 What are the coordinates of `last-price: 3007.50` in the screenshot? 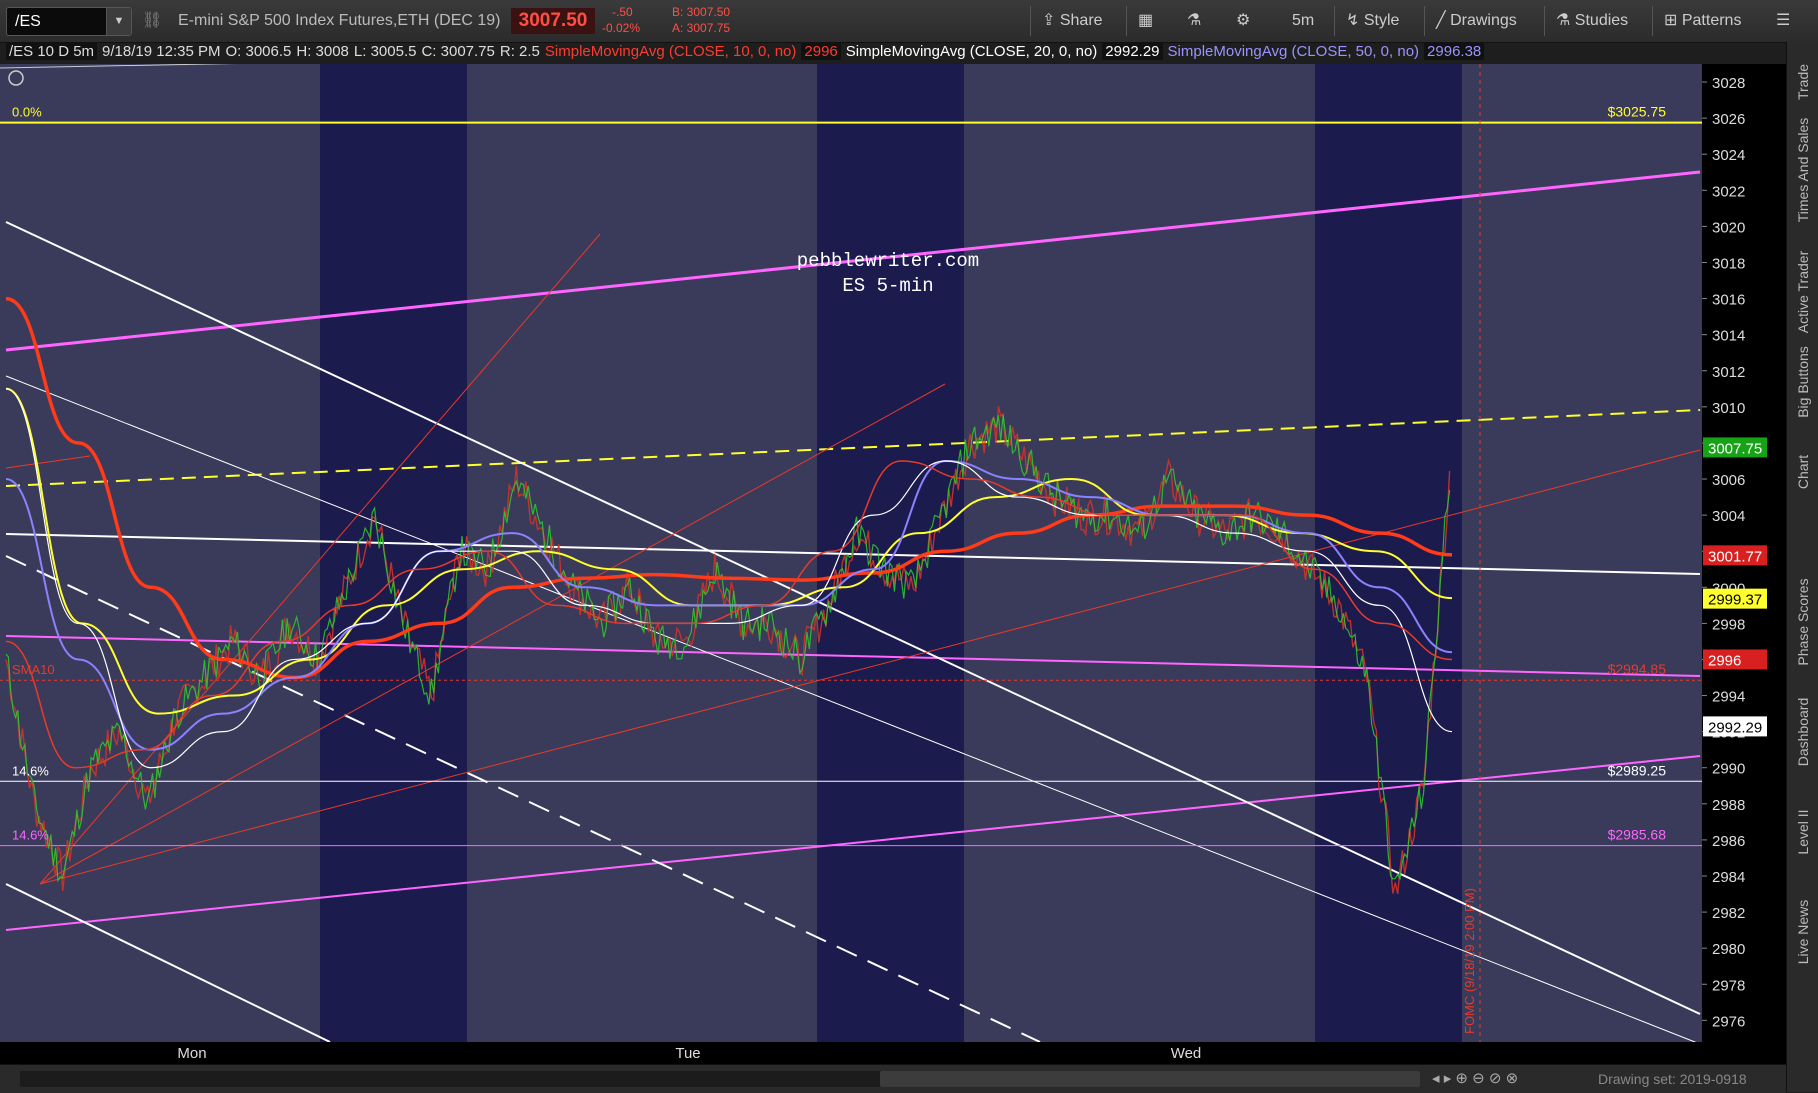 It's located at (553, 21).